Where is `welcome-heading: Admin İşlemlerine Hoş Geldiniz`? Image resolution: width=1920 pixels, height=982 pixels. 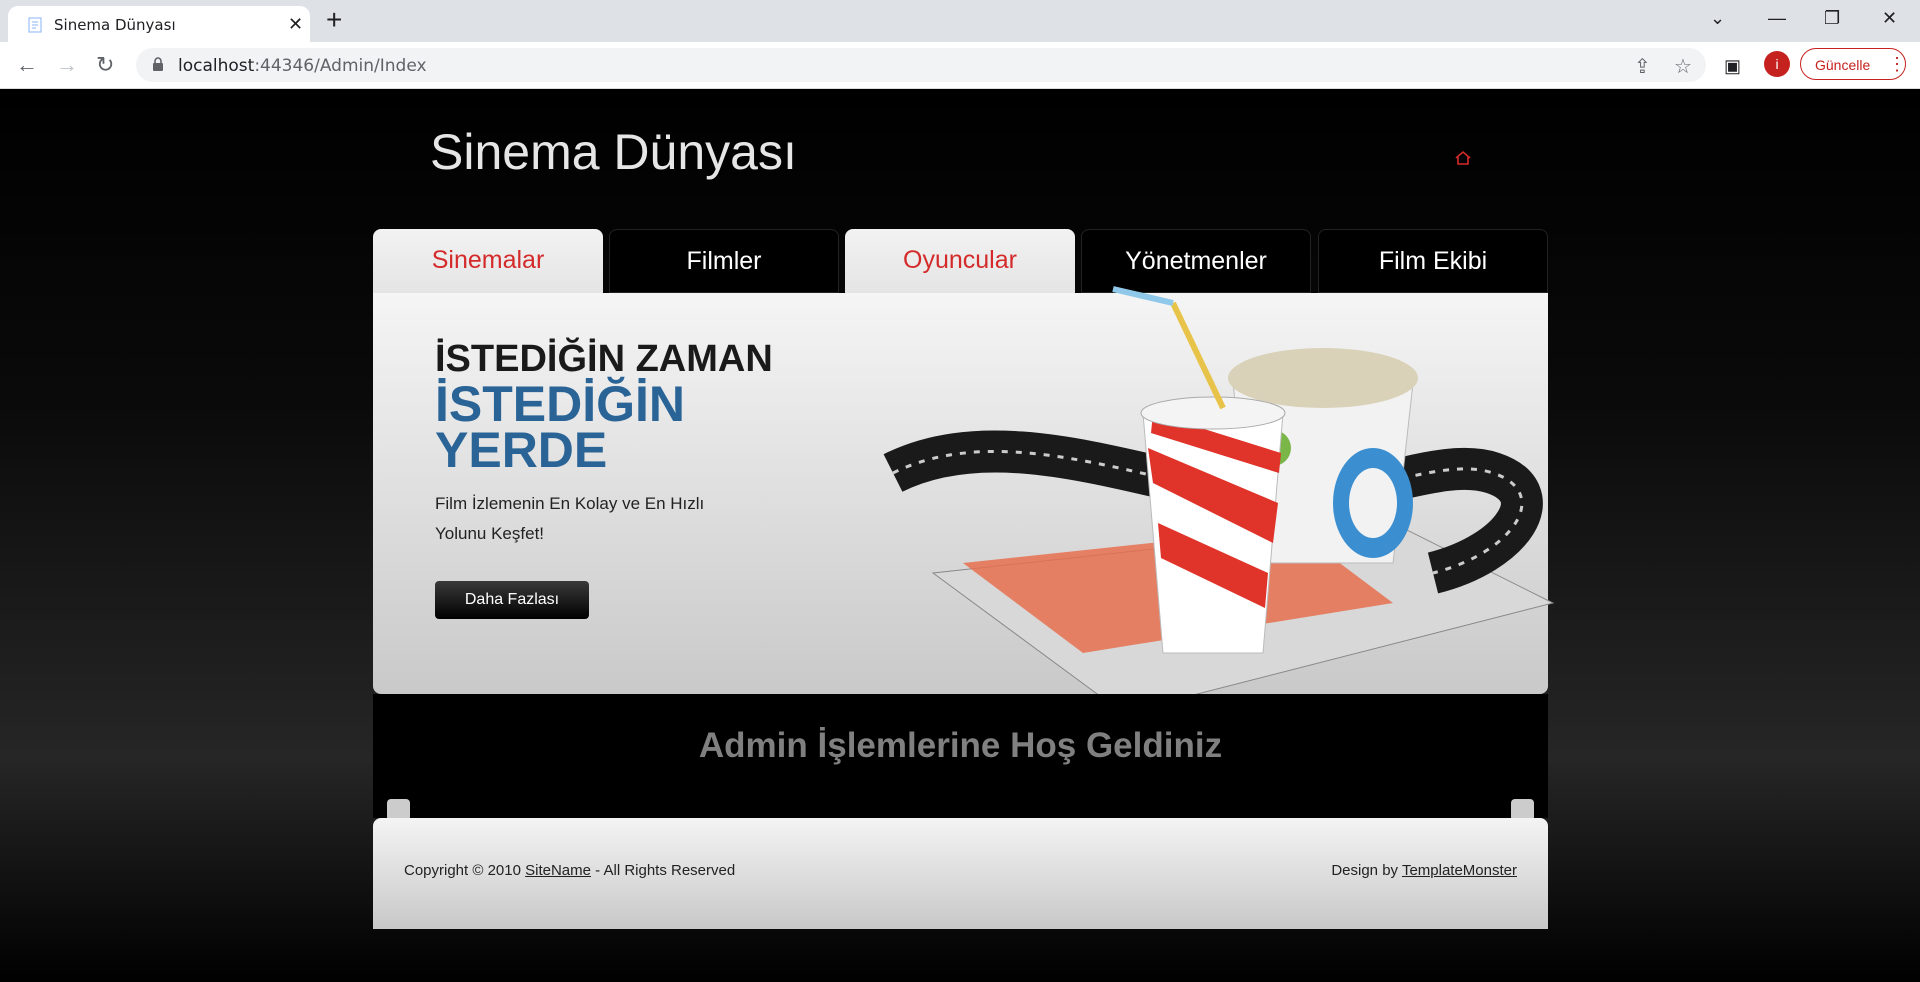 welcome-heading: Admin İşlemlerine Hoş Geldiniz is located at coordinates (960, 745).